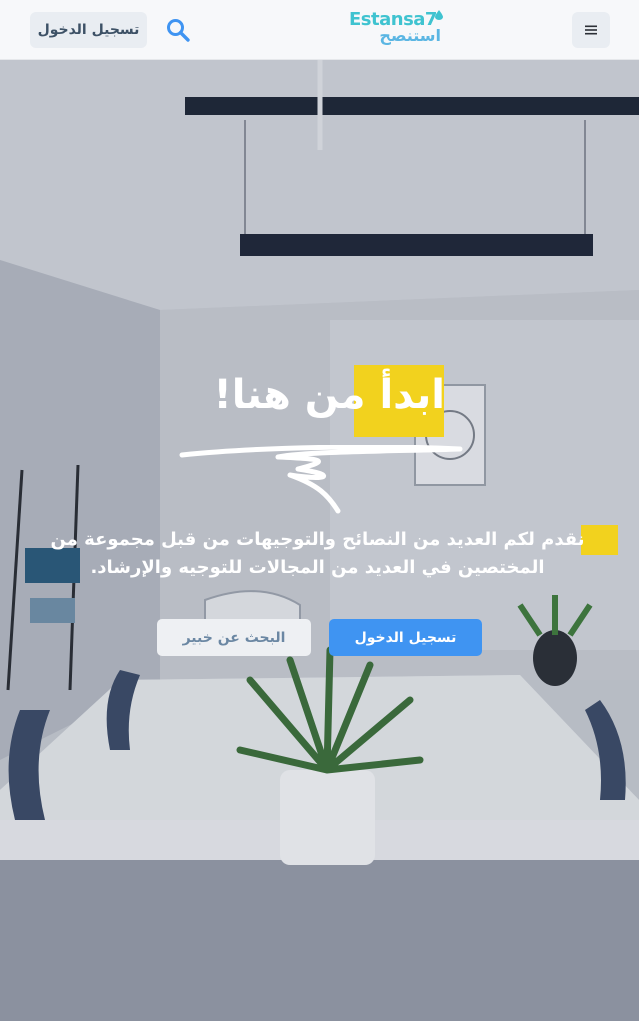 This screenshot has height=1021, width=639. I want to click on search-icon, so click(178, 30).